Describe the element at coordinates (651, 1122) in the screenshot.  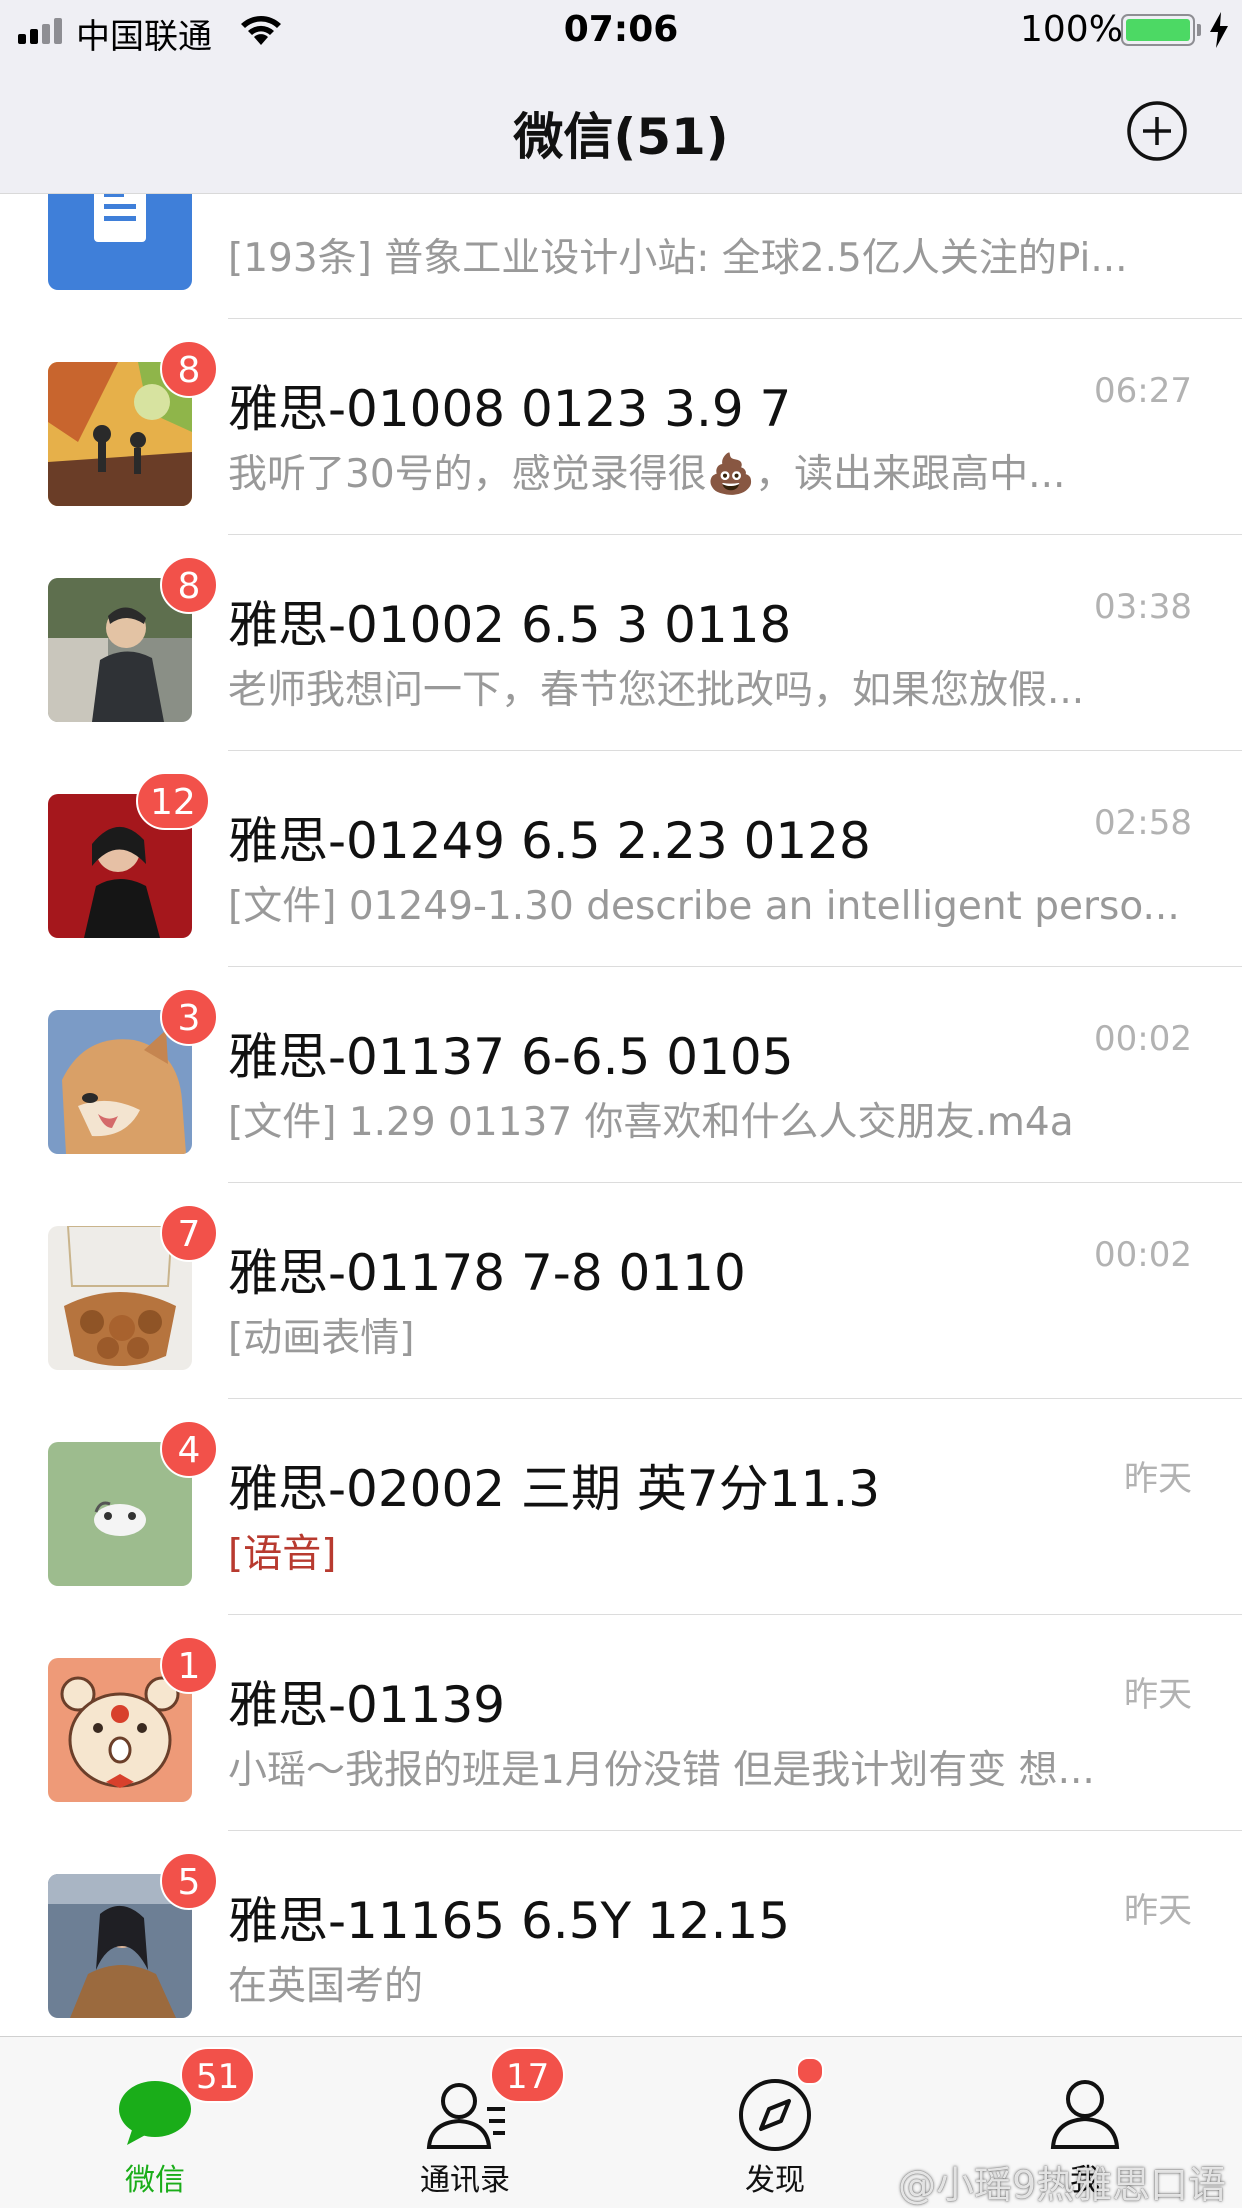
I see `chat-last-message: [文件] 1.29 01137 你喜欢和什么人交朋友.m4a` at that location.